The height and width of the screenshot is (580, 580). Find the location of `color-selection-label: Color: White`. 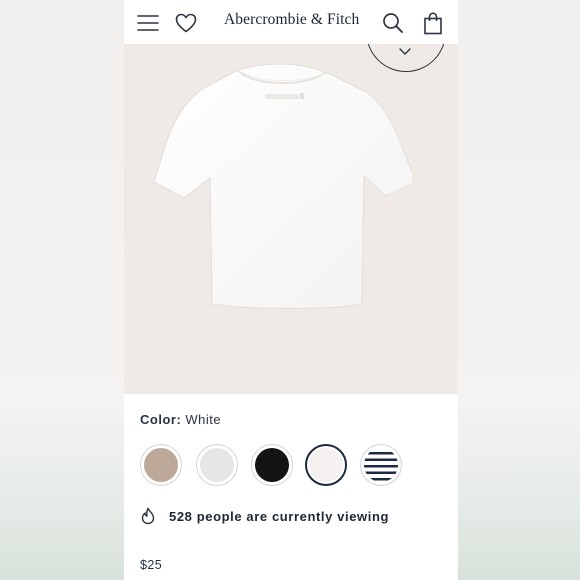

color-selection-label: Color: White is located at coordinates (180, 419).